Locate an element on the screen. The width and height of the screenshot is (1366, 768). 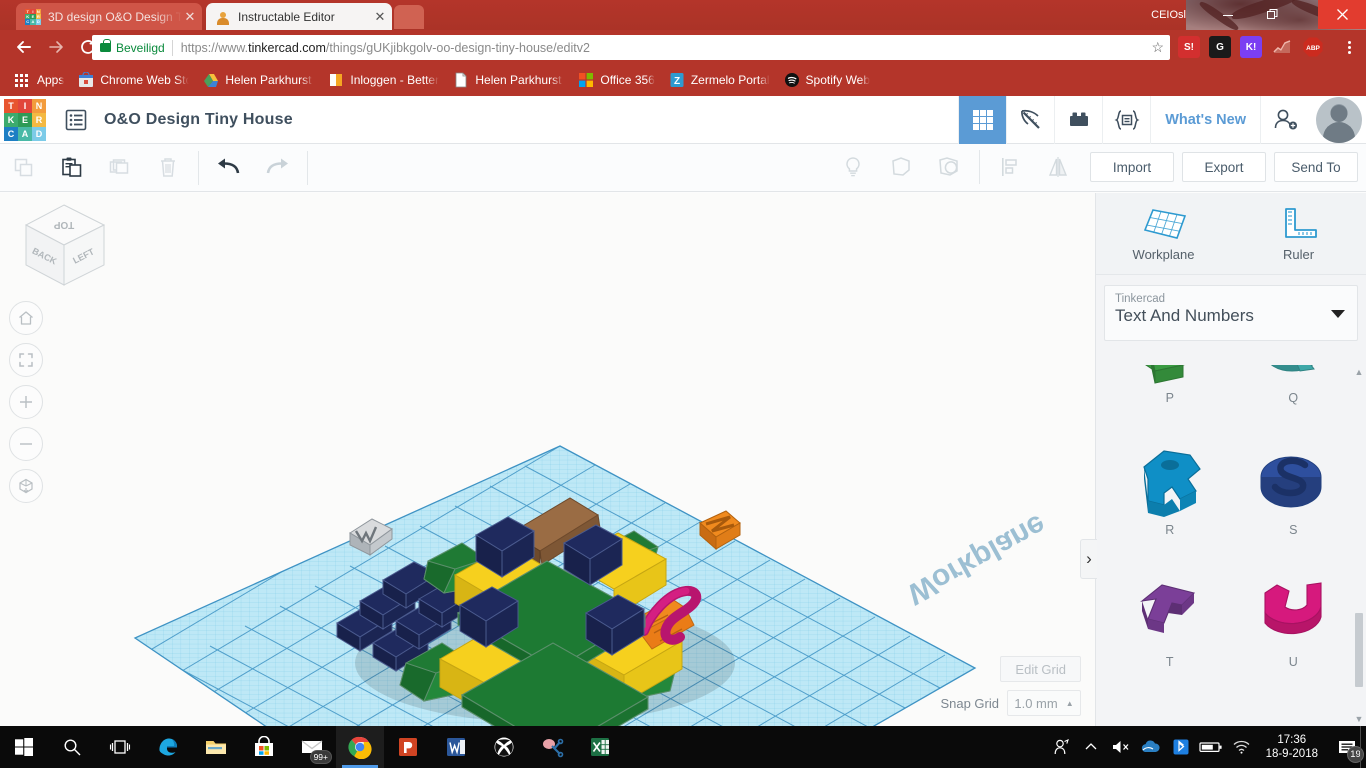
clock: 17:36 18-9-2018 is located at coordinates (1292, 747).